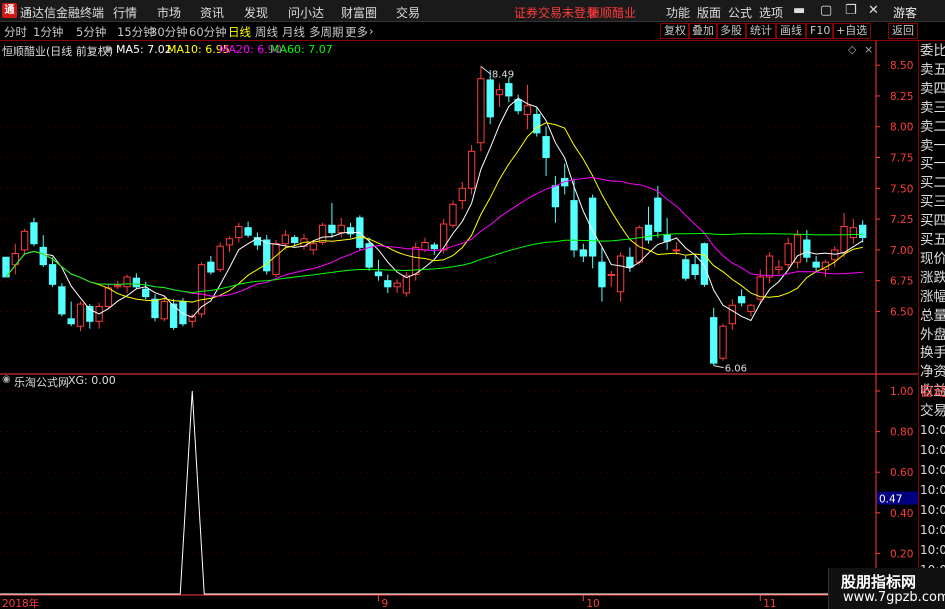 This screenshot has width=945, height=609. What do you see at coordinates (678, 12) in the screenshot?
I see `menu-functions: 功能` at bounding box center [678, 12].